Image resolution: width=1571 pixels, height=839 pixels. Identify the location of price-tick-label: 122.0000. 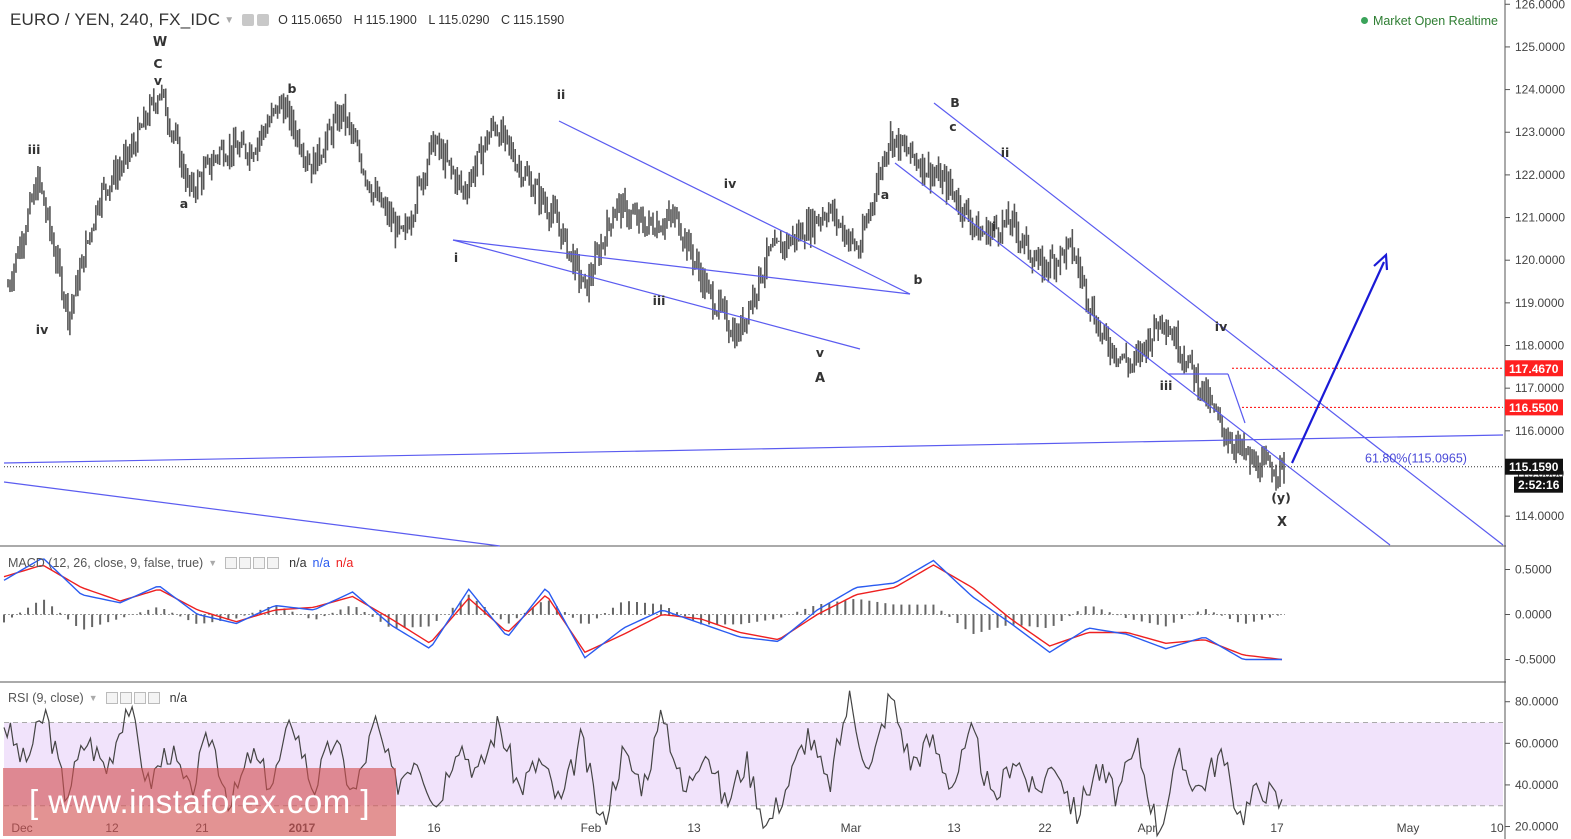
(1540, 175).